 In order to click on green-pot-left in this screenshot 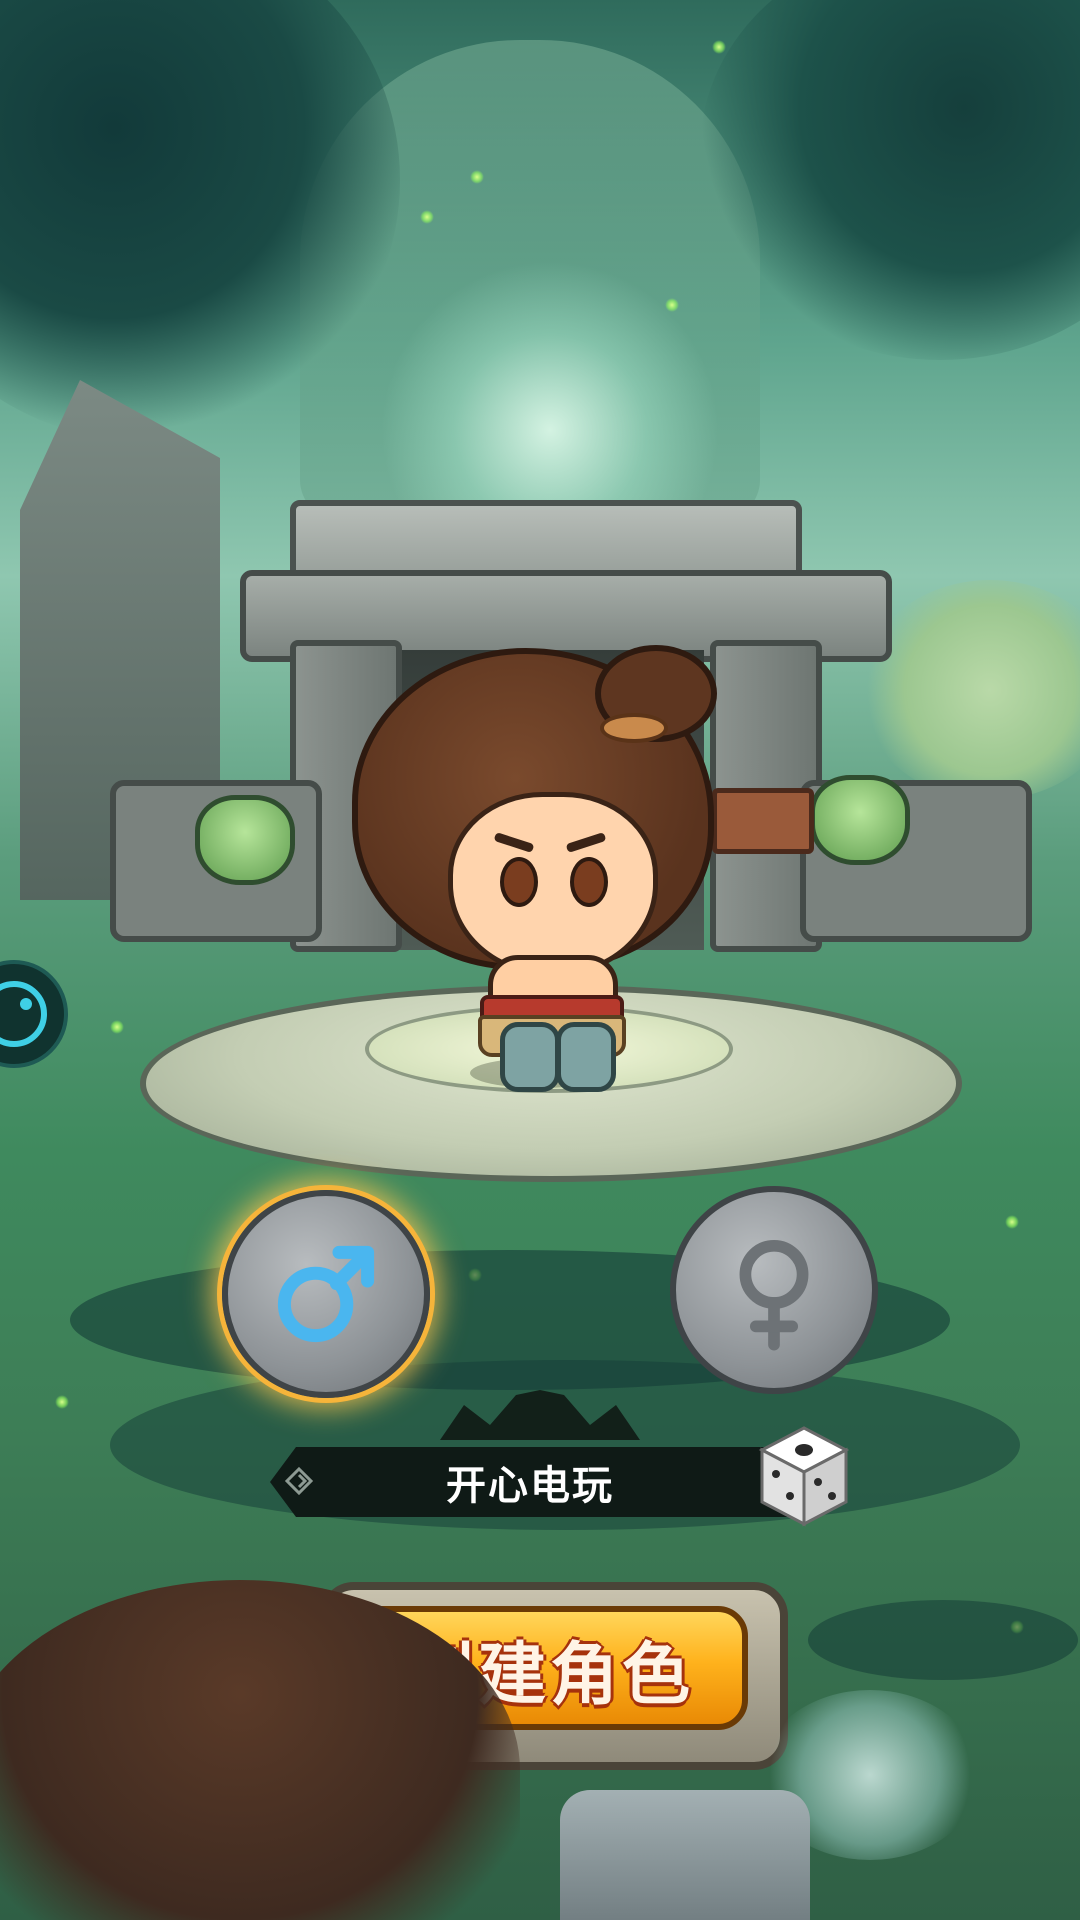, I will do `click(245, 840)`.